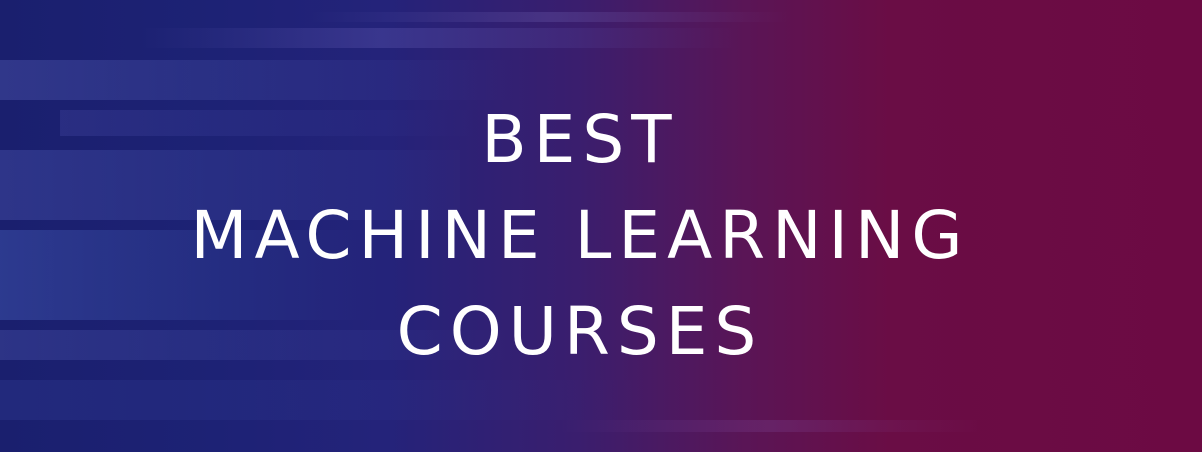  I want to click on headline-line-1: BEST, so click(580, 139).